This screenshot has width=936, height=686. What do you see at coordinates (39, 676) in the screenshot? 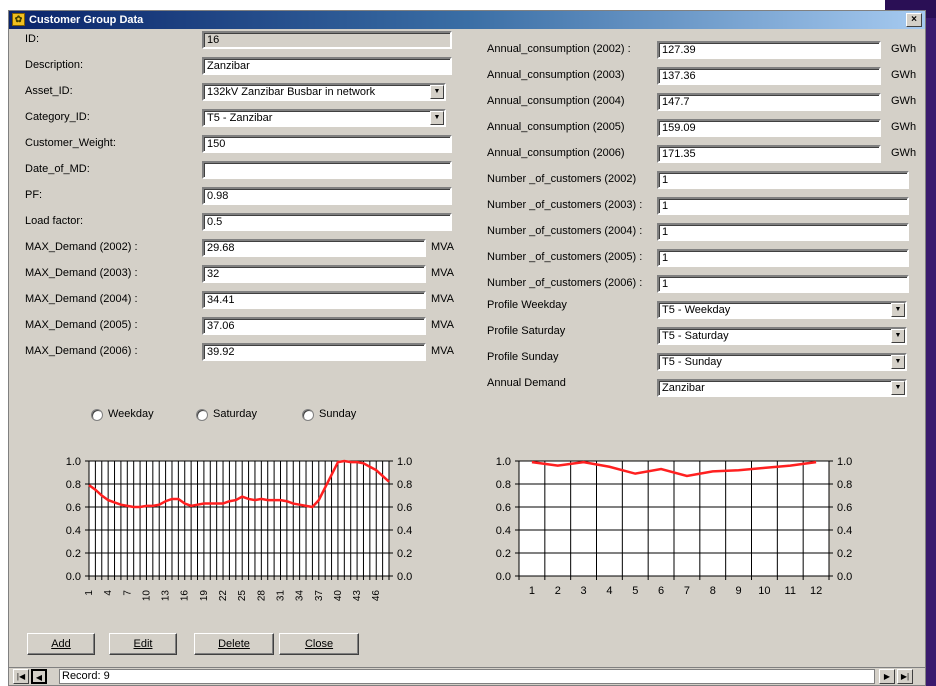
I see `previous-record-icon: ◀` at bounding box center [39, 676].